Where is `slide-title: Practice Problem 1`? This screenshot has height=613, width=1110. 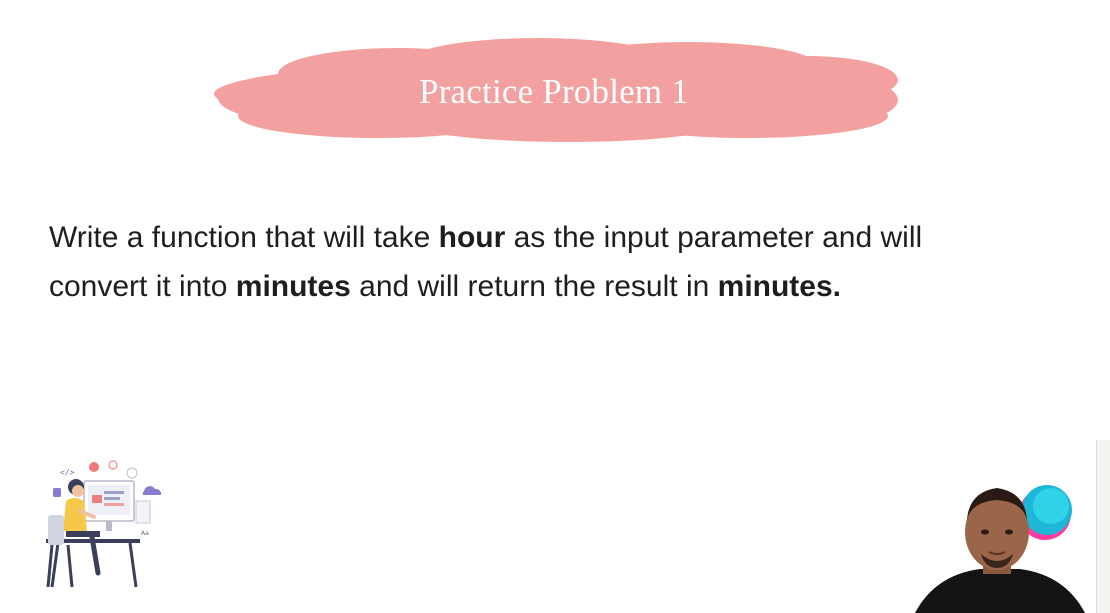
slide-title: Practice Problem 1 is located at coordinates (554, 91).